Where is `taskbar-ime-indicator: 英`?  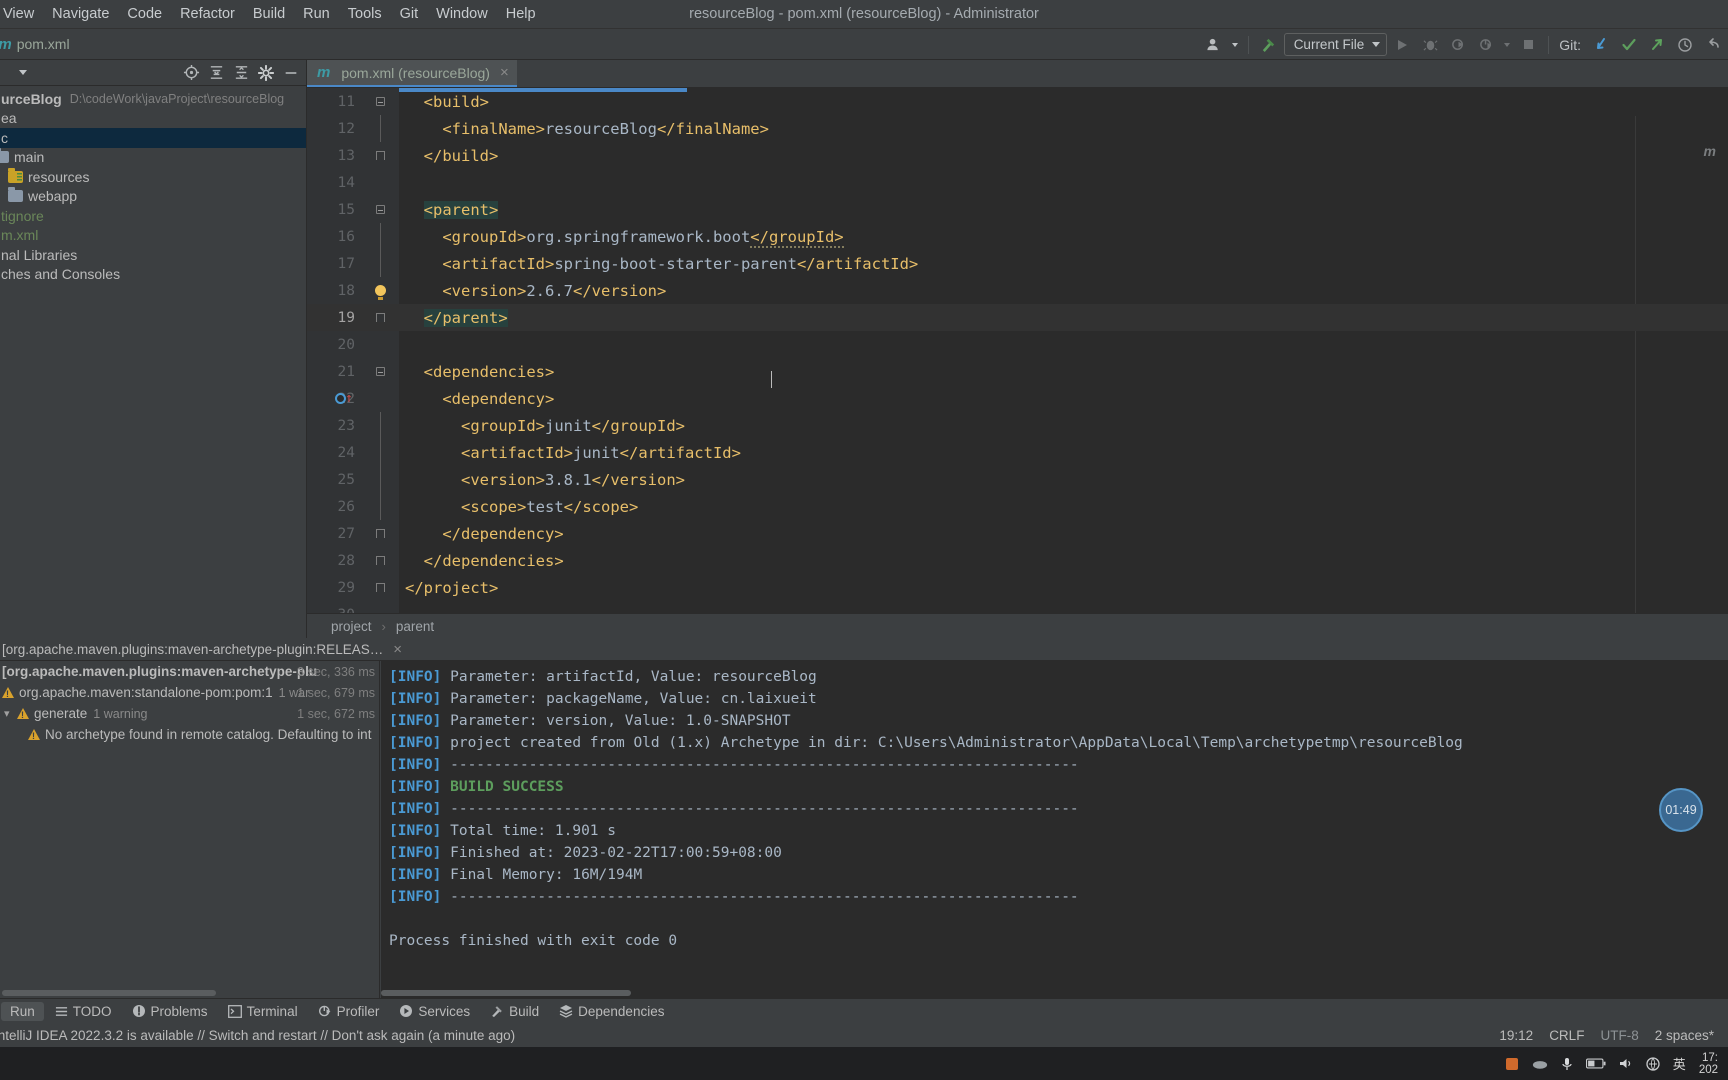
taskbar-ime-indicator: 英 is located at coordinates (1679, 1063).